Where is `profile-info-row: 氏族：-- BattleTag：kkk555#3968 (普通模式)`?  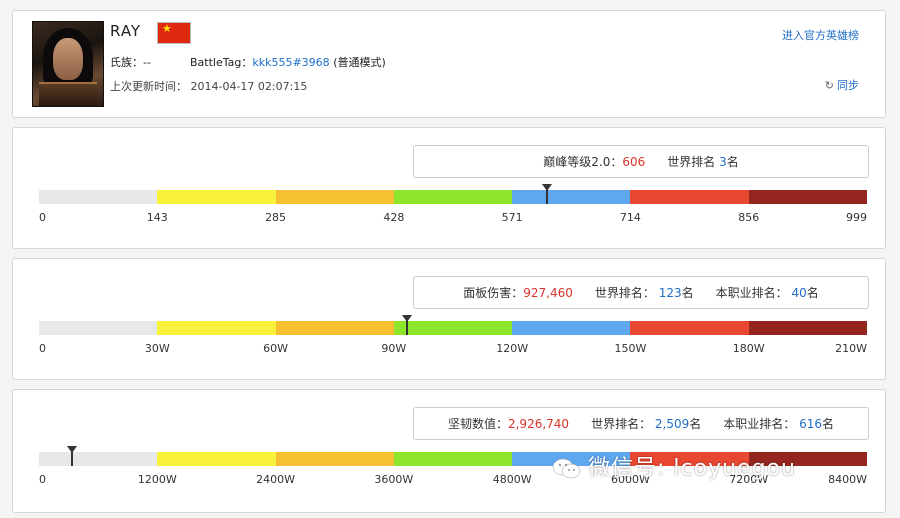 profile-info-row: 氏族：-- BattleTag：kkk555#3968 (普通模式) is located at coordinates (248, 62).